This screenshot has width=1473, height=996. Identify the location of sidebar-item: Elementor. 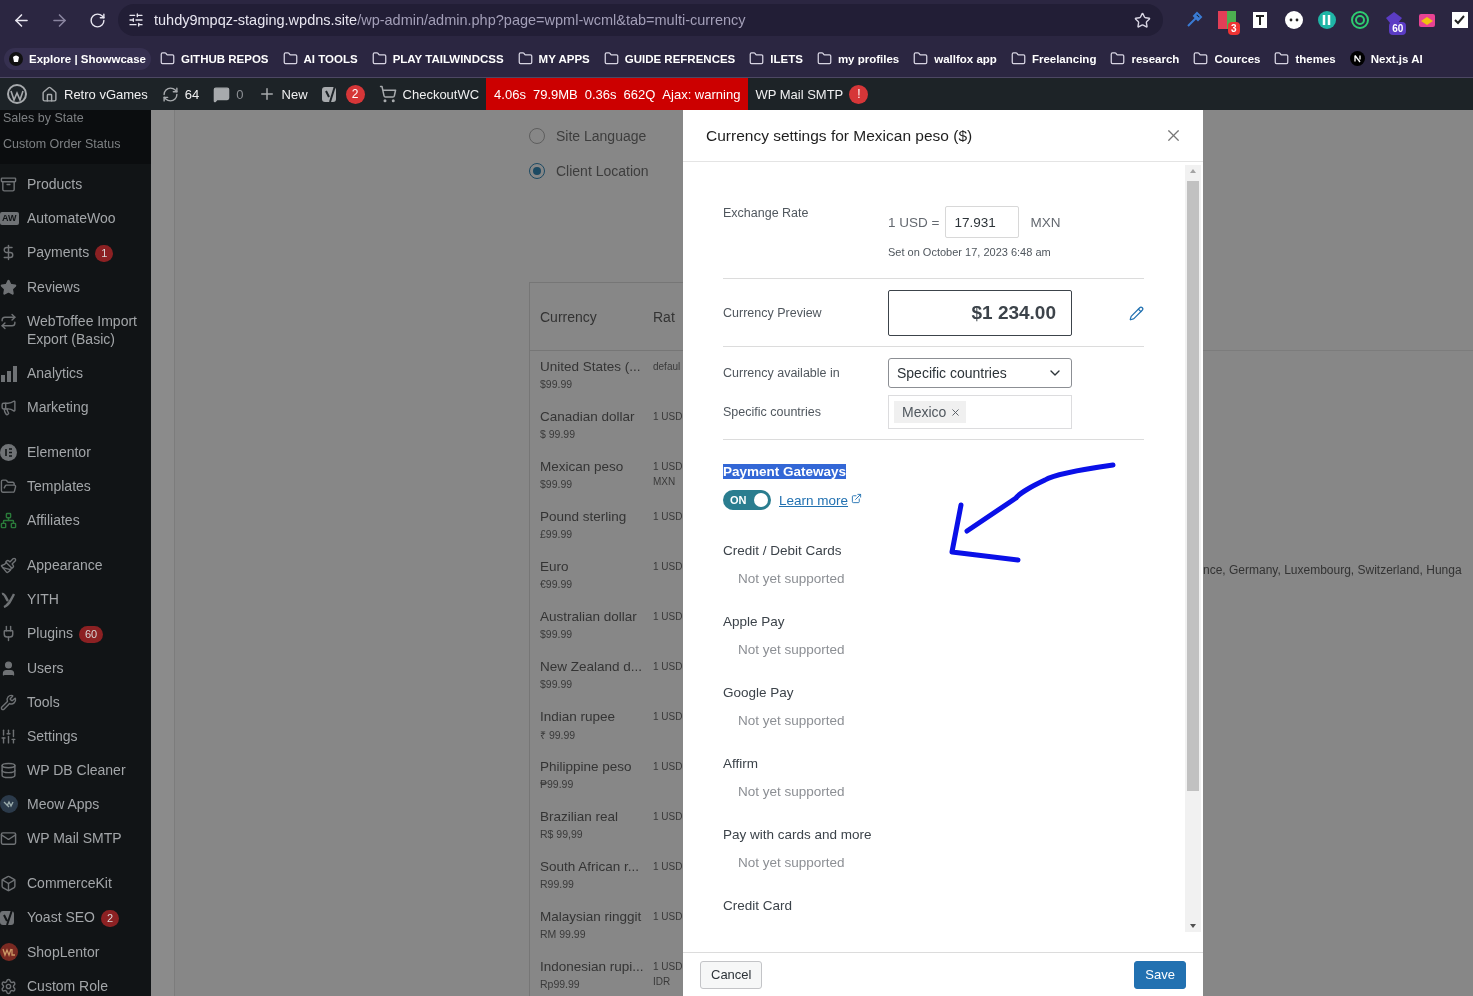
(75, 452).